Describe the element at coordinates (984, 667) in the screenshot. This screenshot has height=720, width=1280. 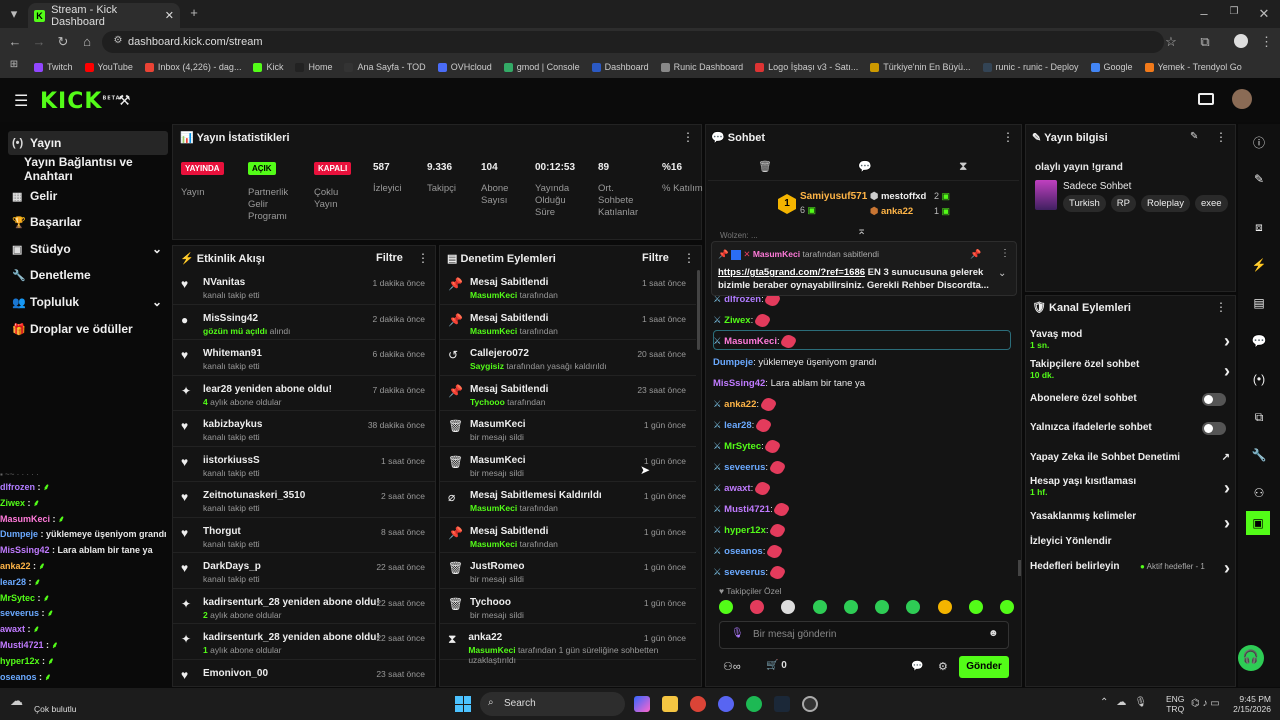
I see `send-button: Gönder` at that location.